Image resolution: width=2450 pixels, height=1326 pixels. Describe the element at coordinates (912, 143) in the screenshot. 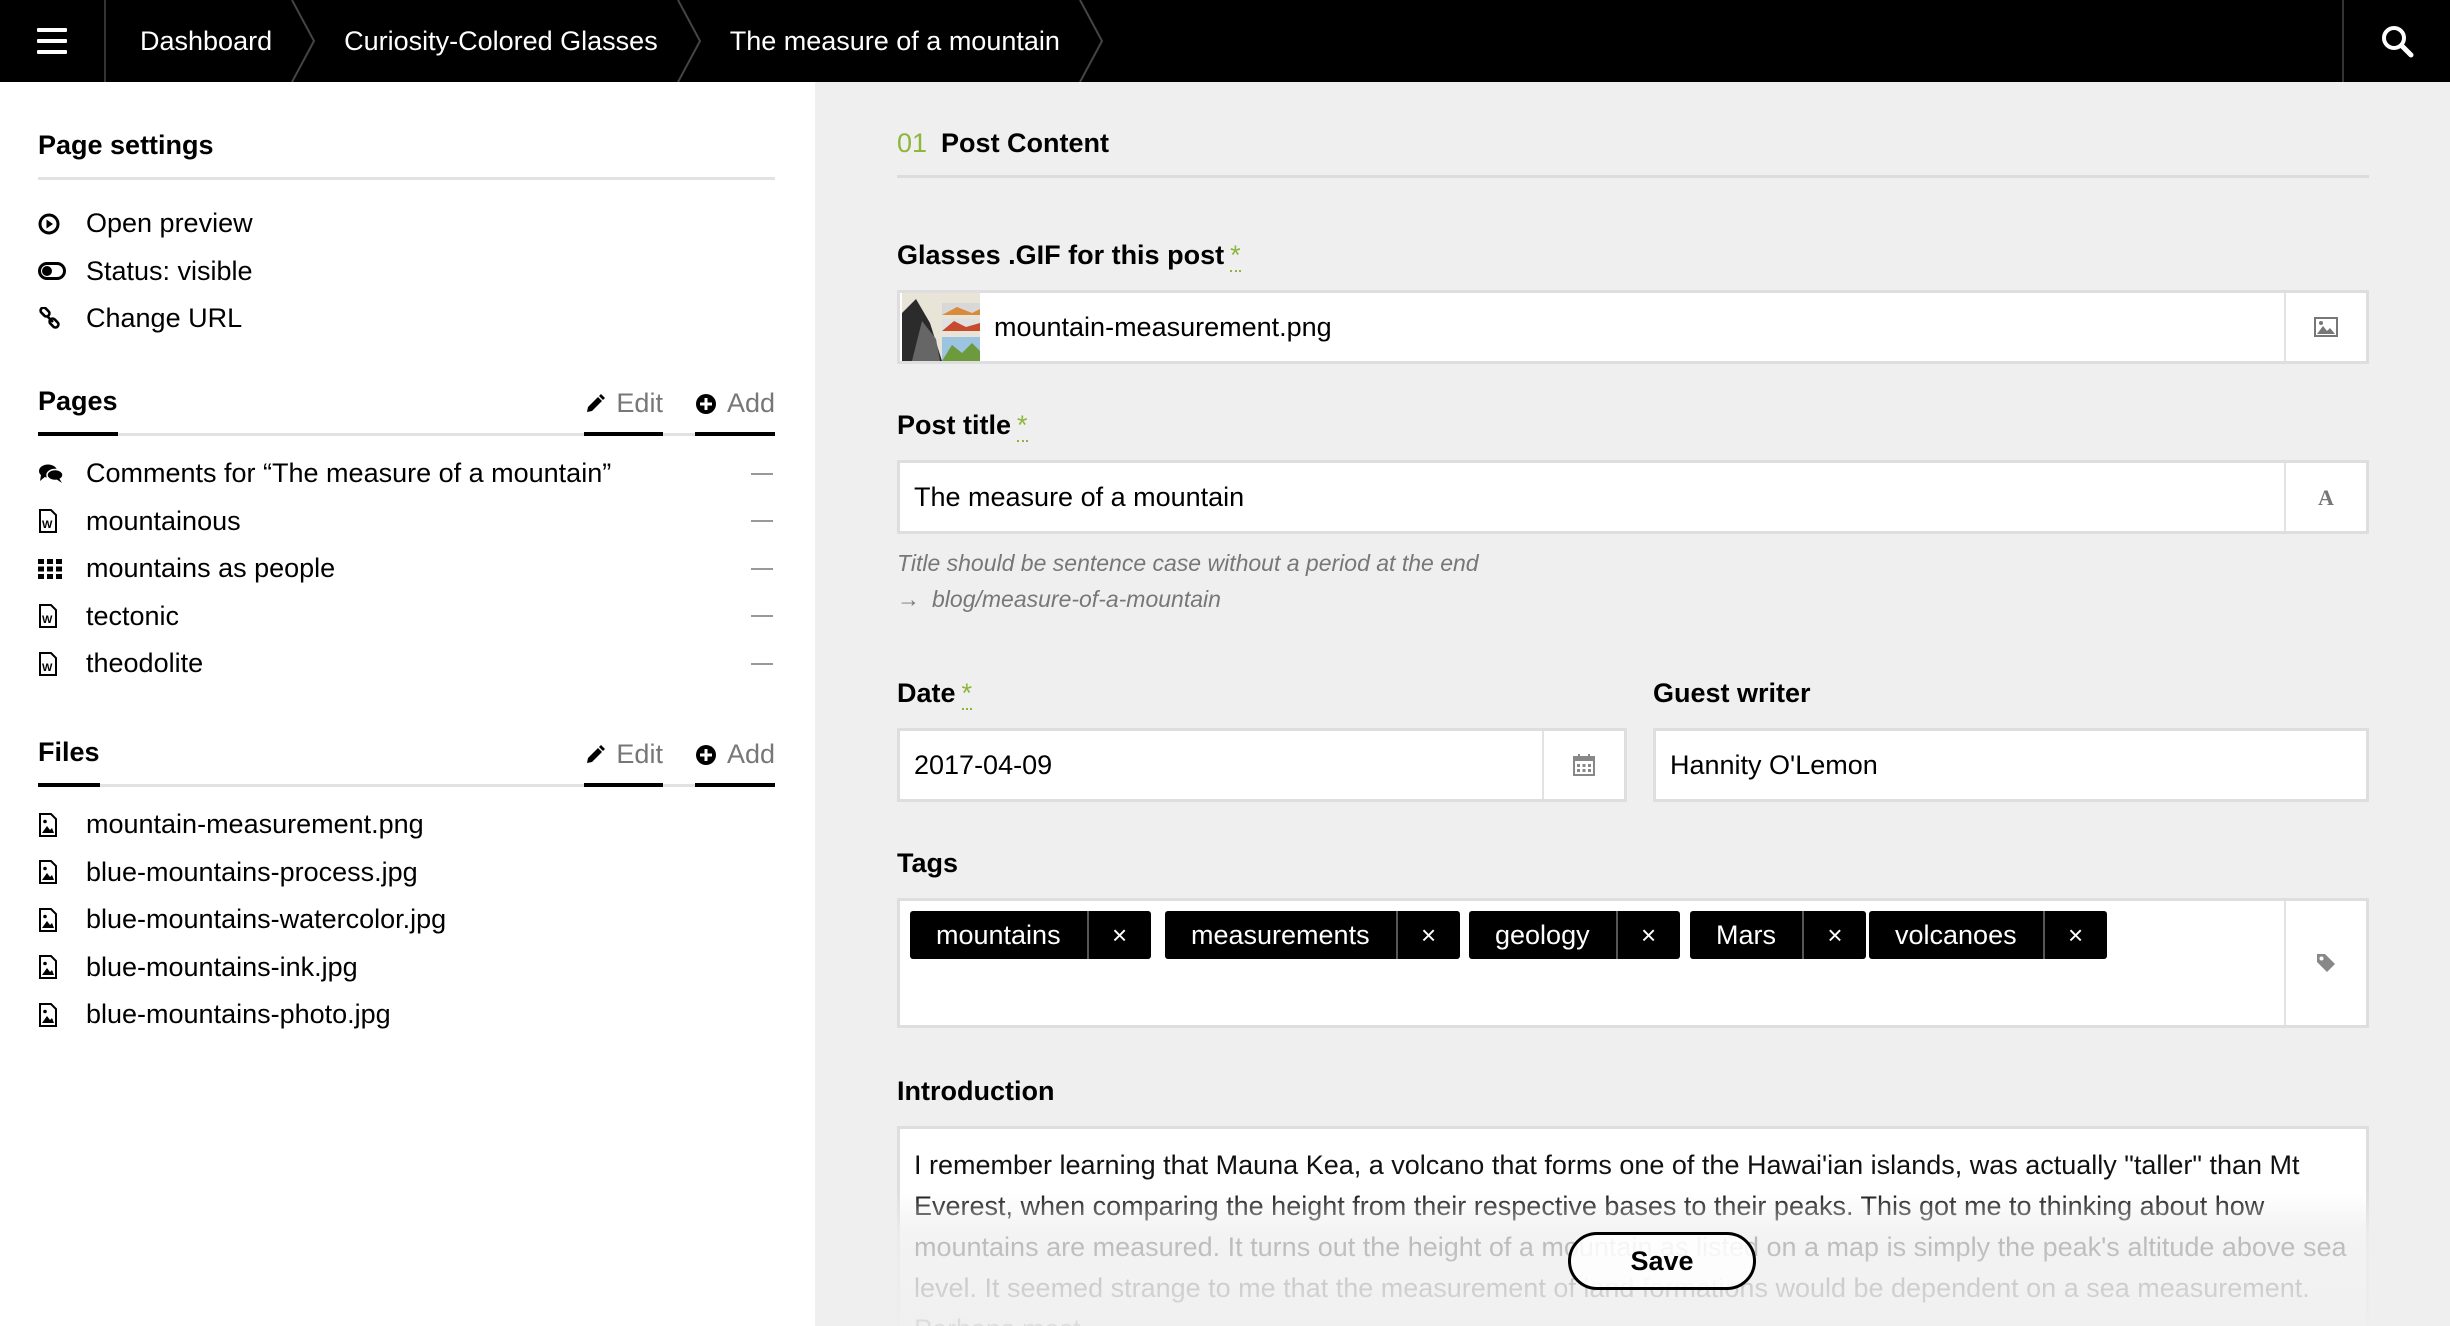

I see `section-number: 01` at that location.